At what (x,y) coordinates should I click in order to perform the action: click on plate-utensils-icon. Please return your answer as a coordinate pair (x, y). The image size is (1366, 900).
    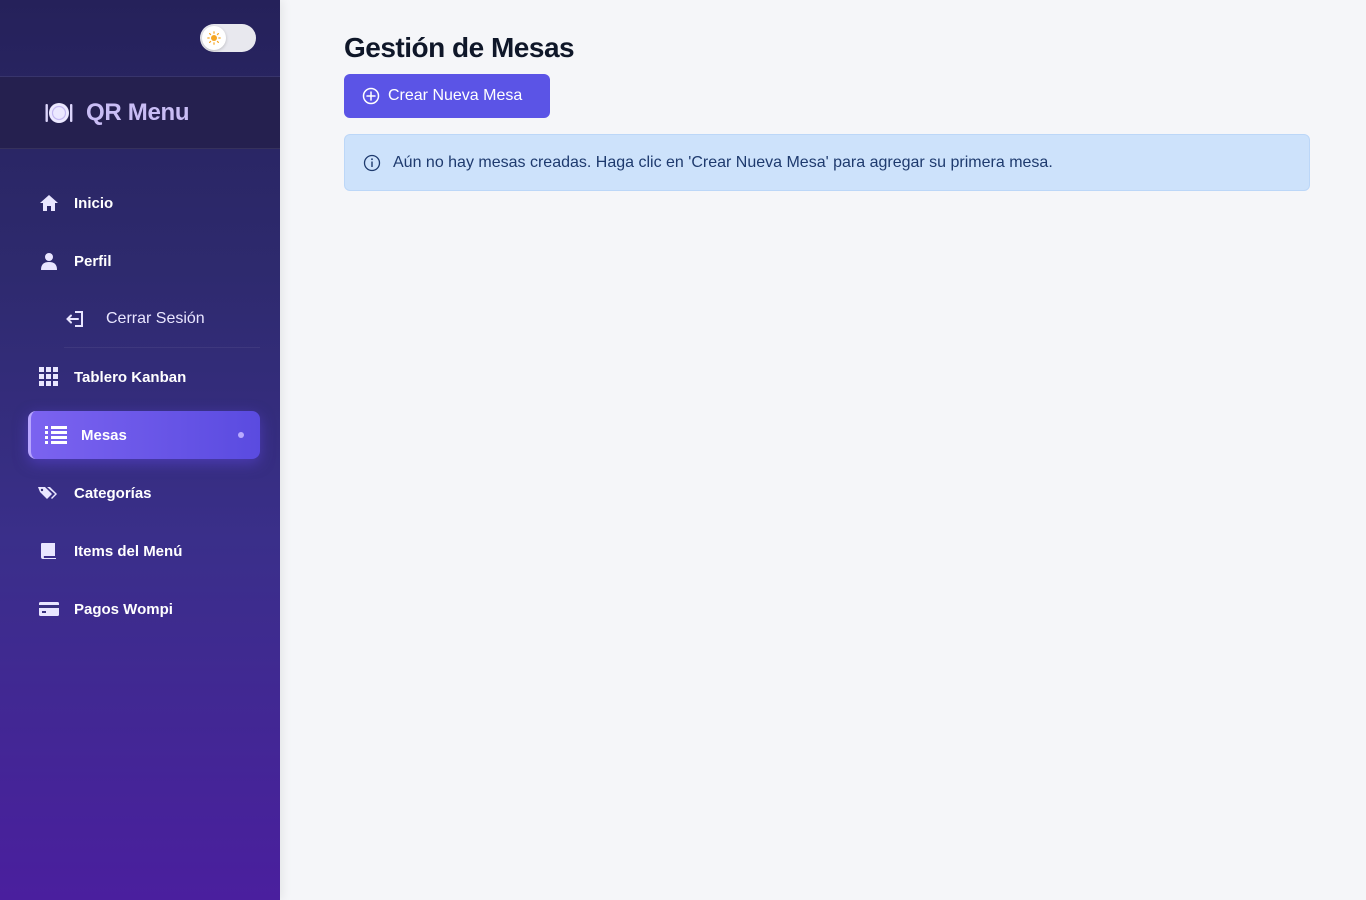
    Looking at the image, I should click on (59, 112).